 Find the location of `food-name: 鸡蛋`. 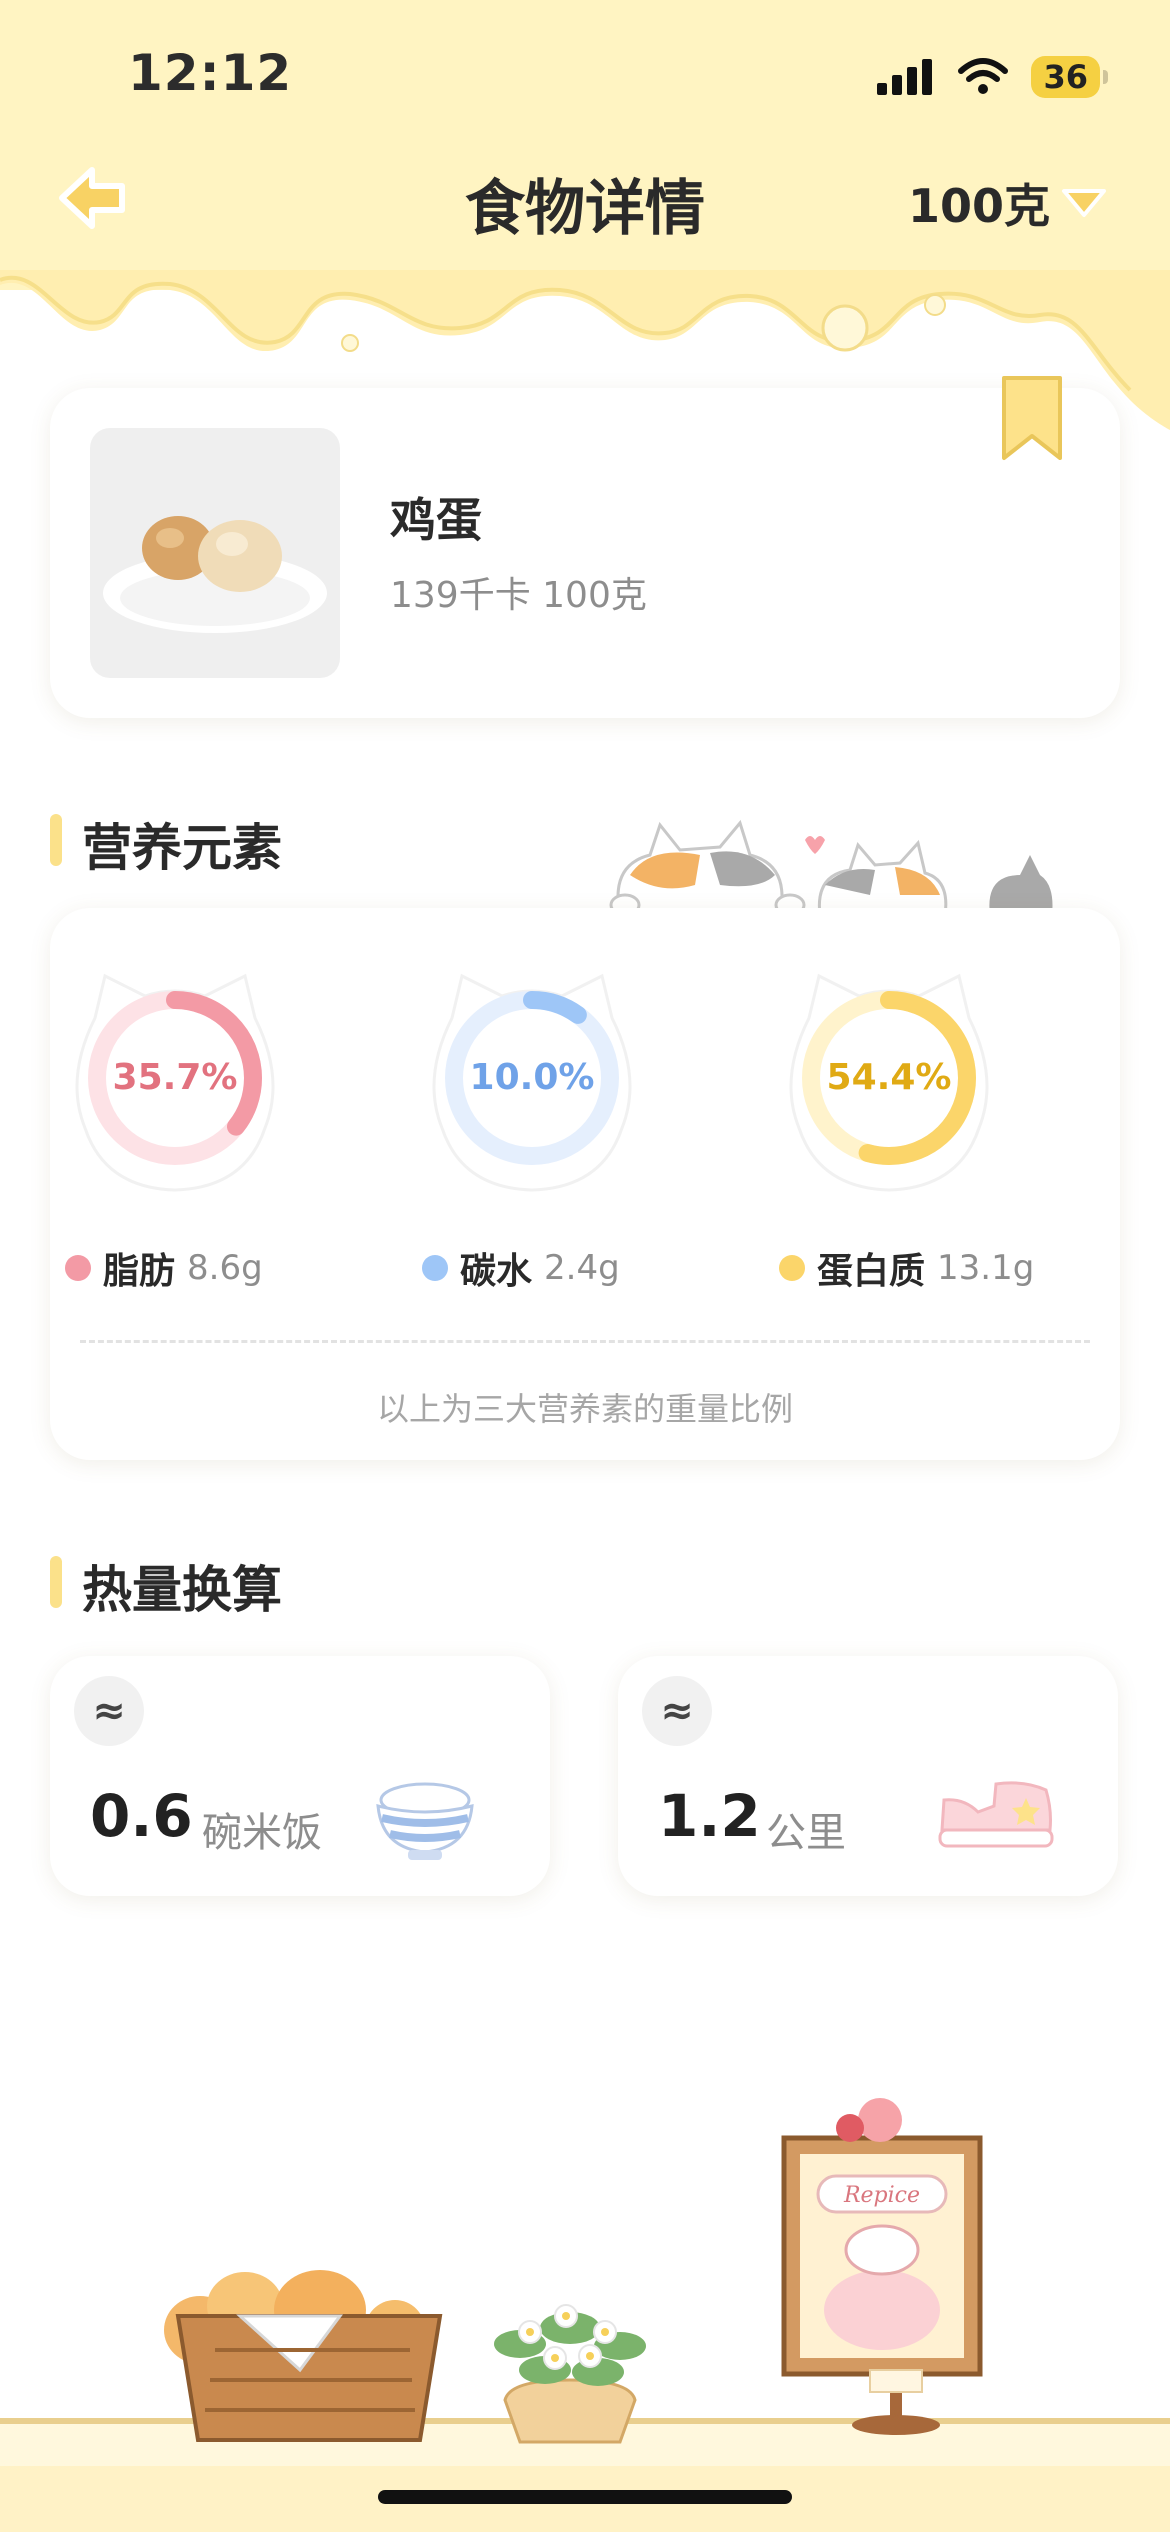

food-name: 鸡蛋 is located at coordinates (436, 520).